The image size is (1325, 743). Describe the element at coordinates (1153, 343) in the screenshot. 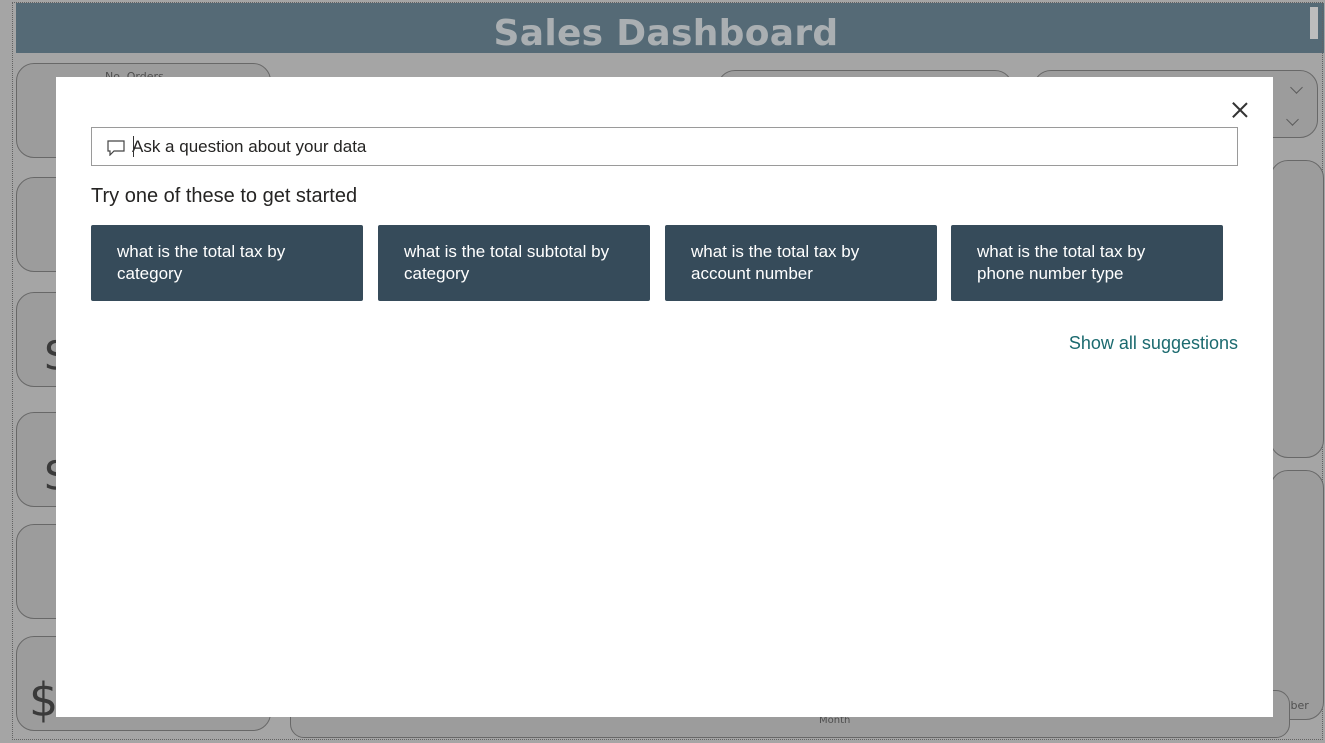

I see `show-all-suggestions-link: Show all suggestions` at that location.